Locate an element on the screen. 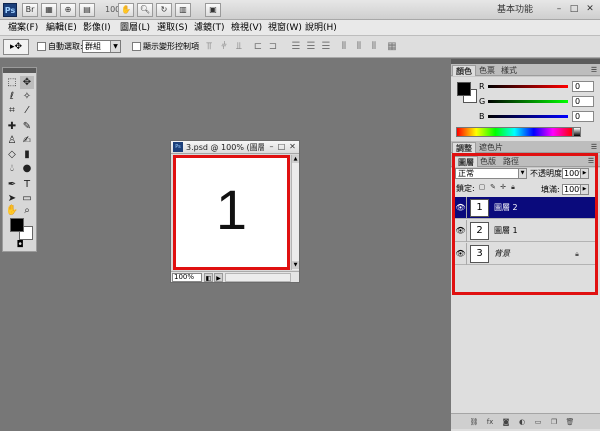  show-transform-checkbox is located at coordinates (136, 46).